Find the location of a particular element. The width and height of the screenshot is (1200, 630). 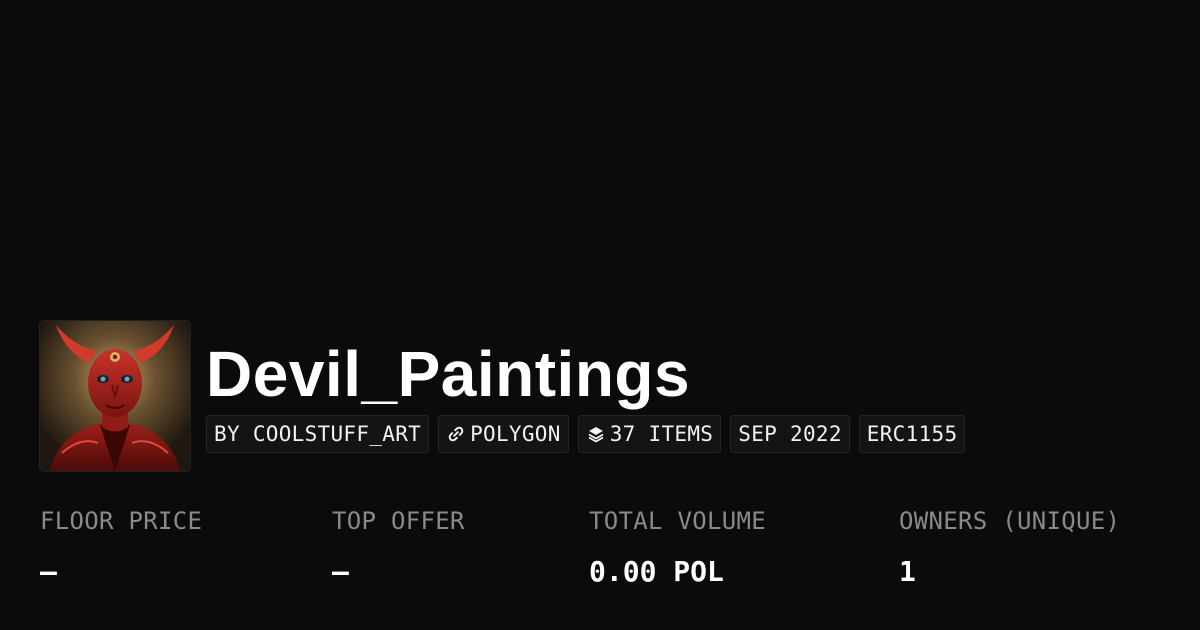

creator-tag: BY COOLSTUFF_ART is located at coordinates (318, 434).